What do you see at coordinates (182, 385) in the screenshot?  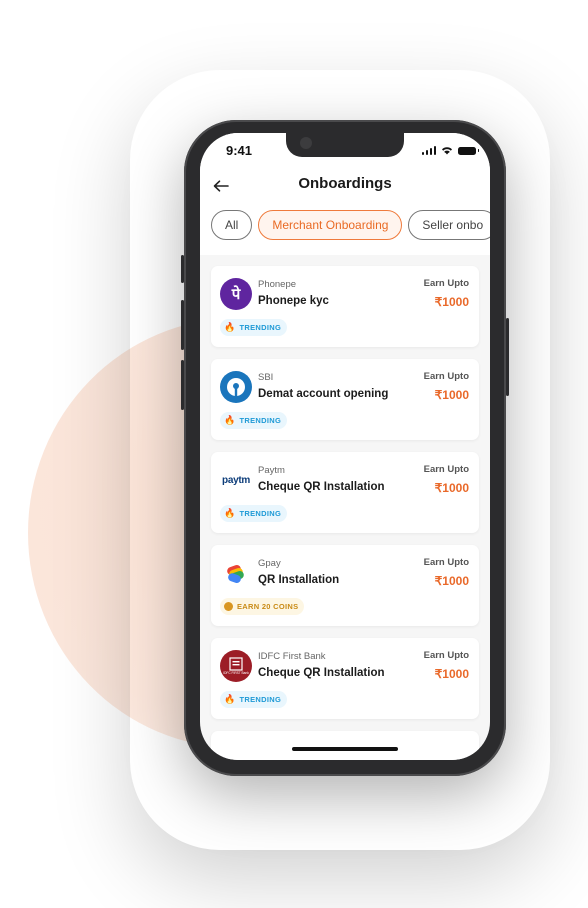 I see `volume-down-button` at bounding box center [182, 385].